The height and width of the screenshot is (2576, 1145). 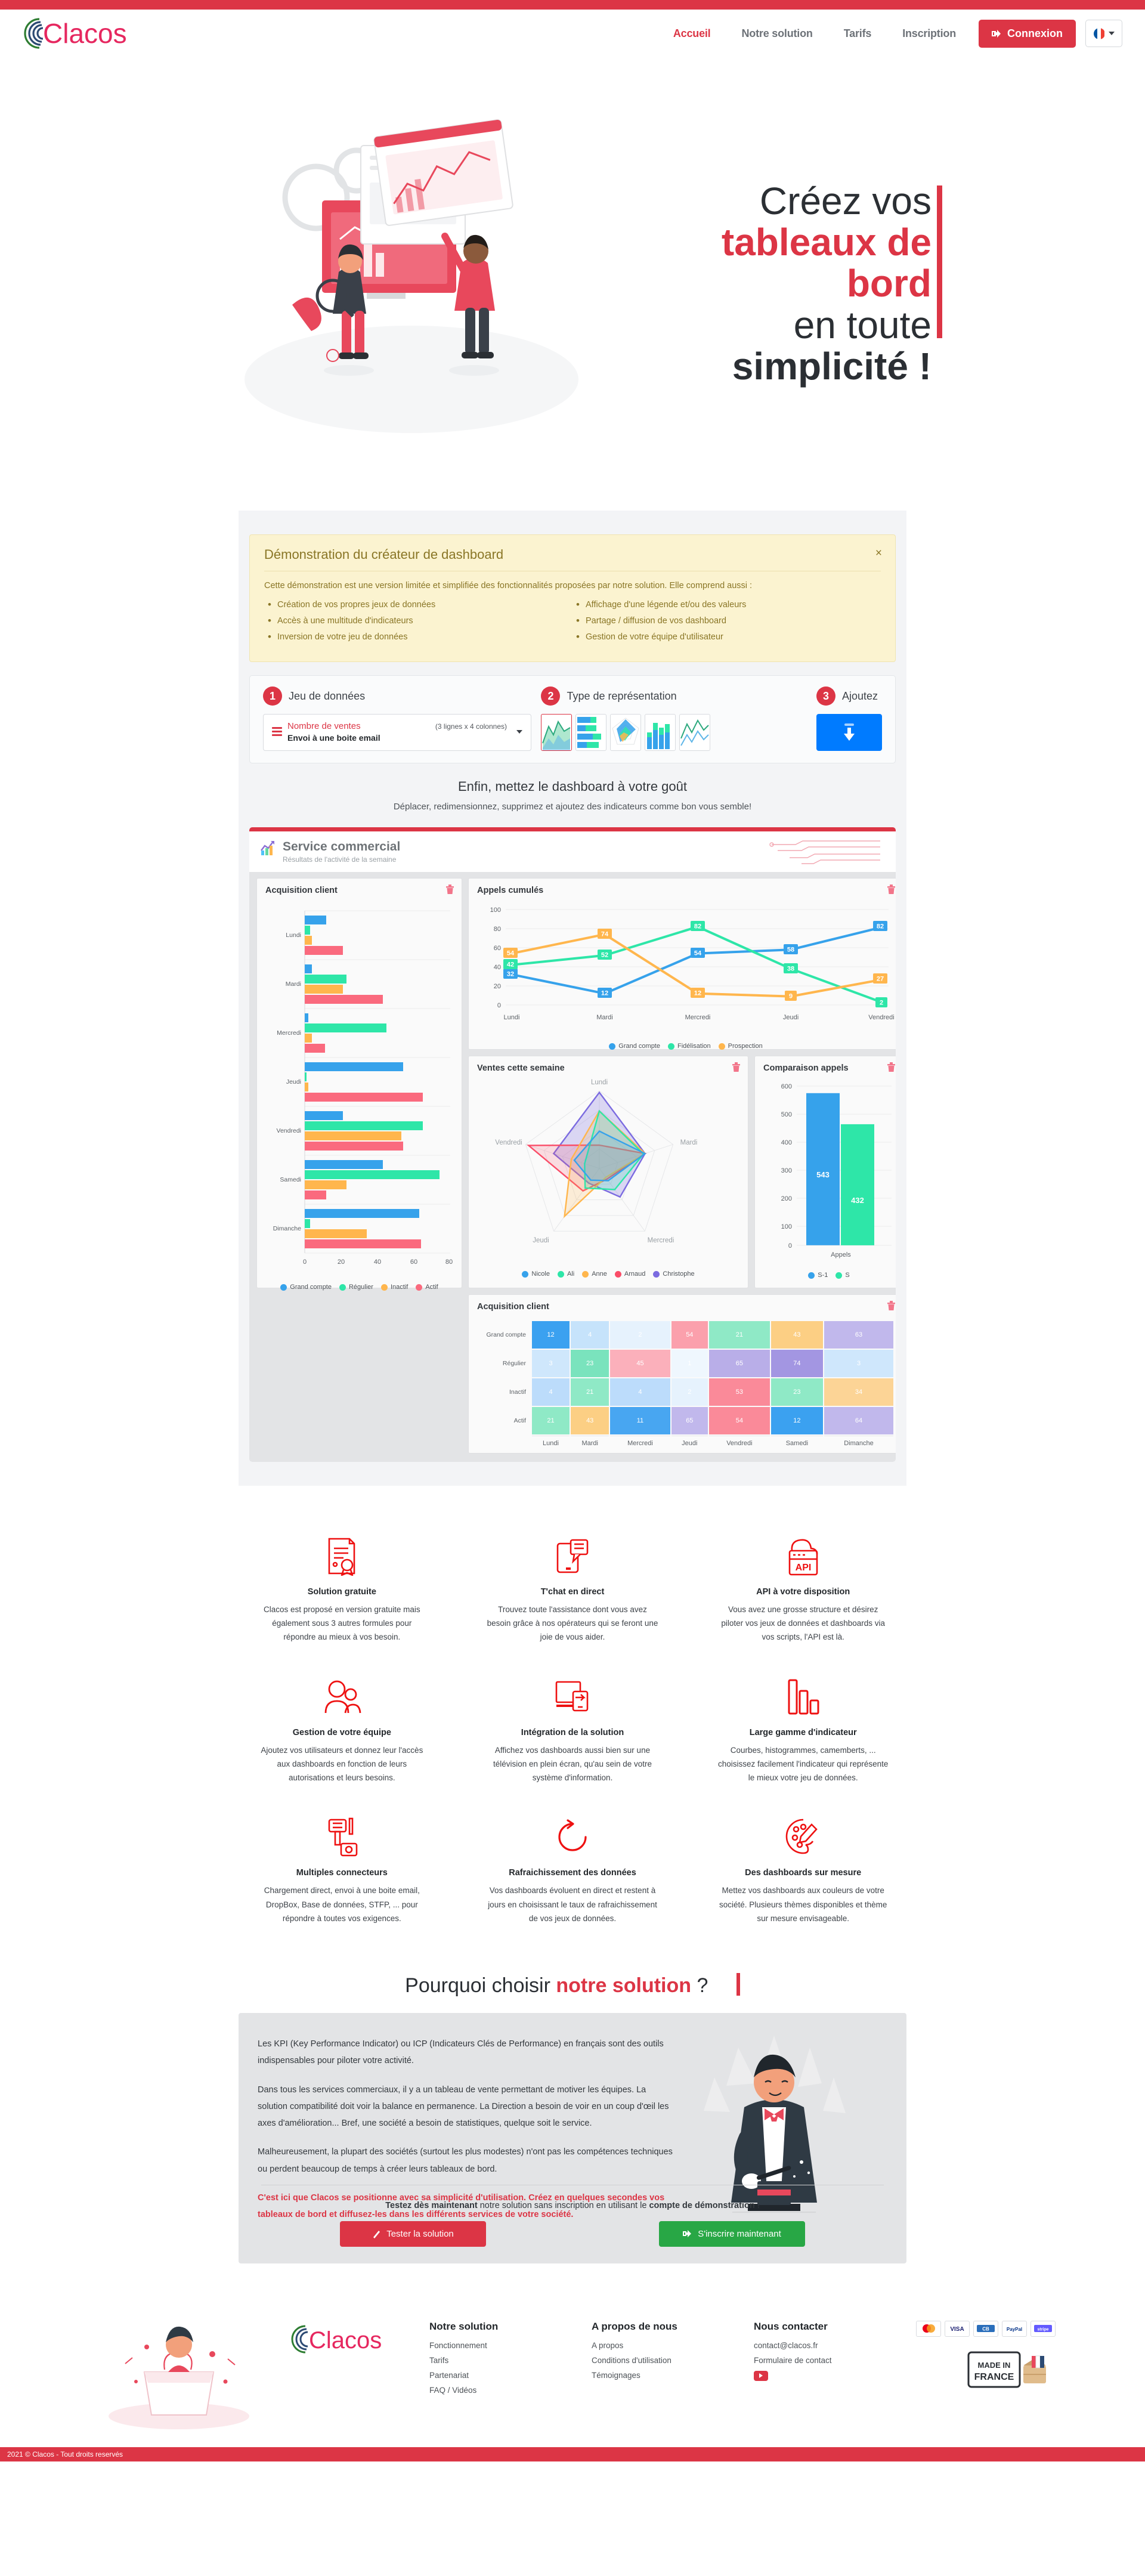 I want to click on svg-text: 52, so click(x=604, y=955).